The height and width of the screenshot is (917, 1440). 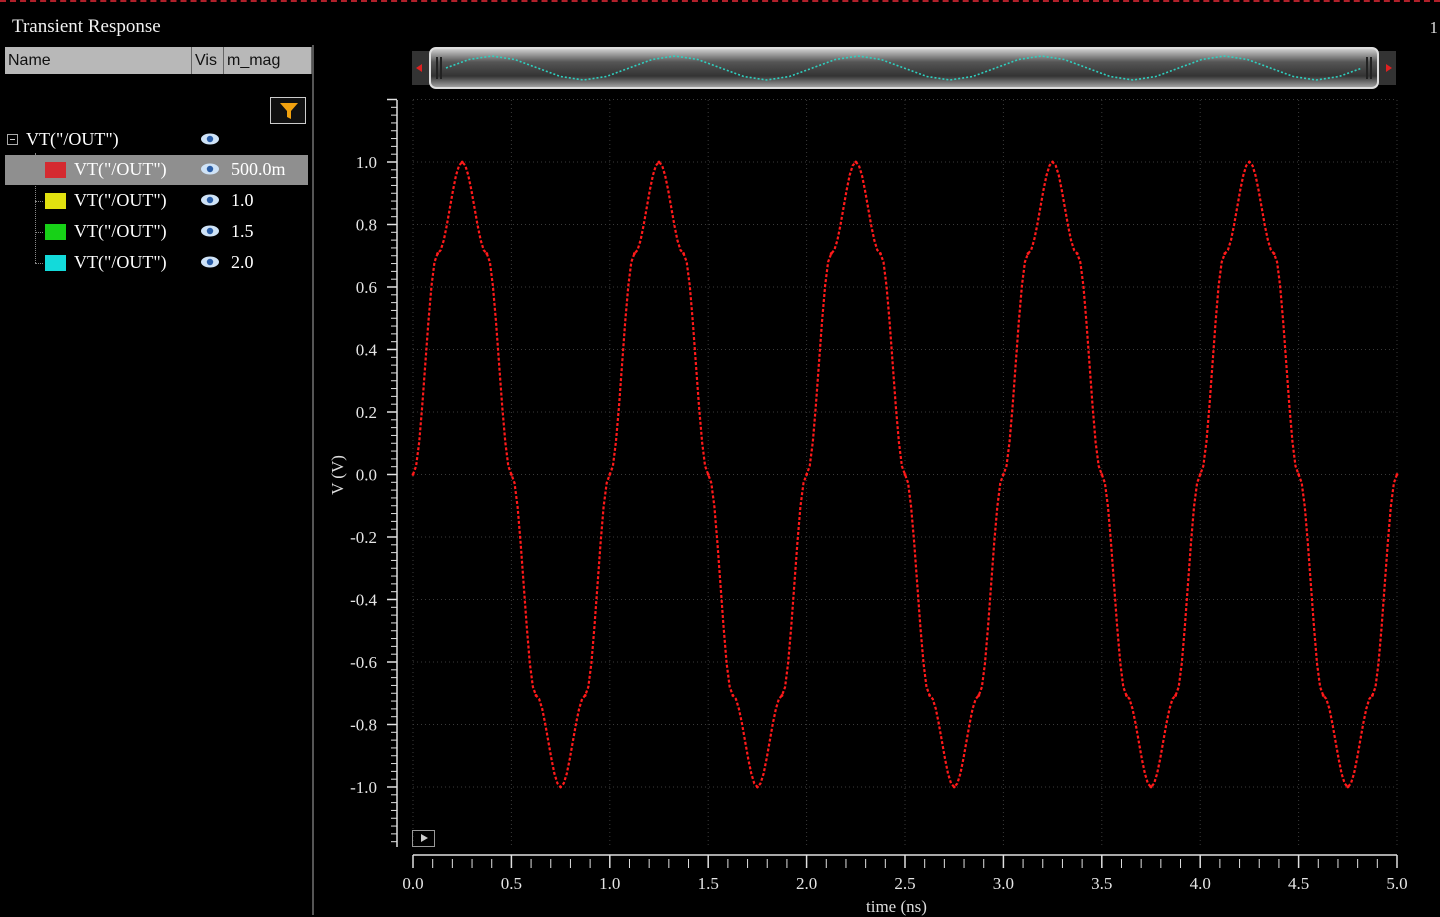 What do you see at coordinates (366, 162) in the screenshot?
I see `y-tick-label: 1.0` at bounding box center [366, 162].